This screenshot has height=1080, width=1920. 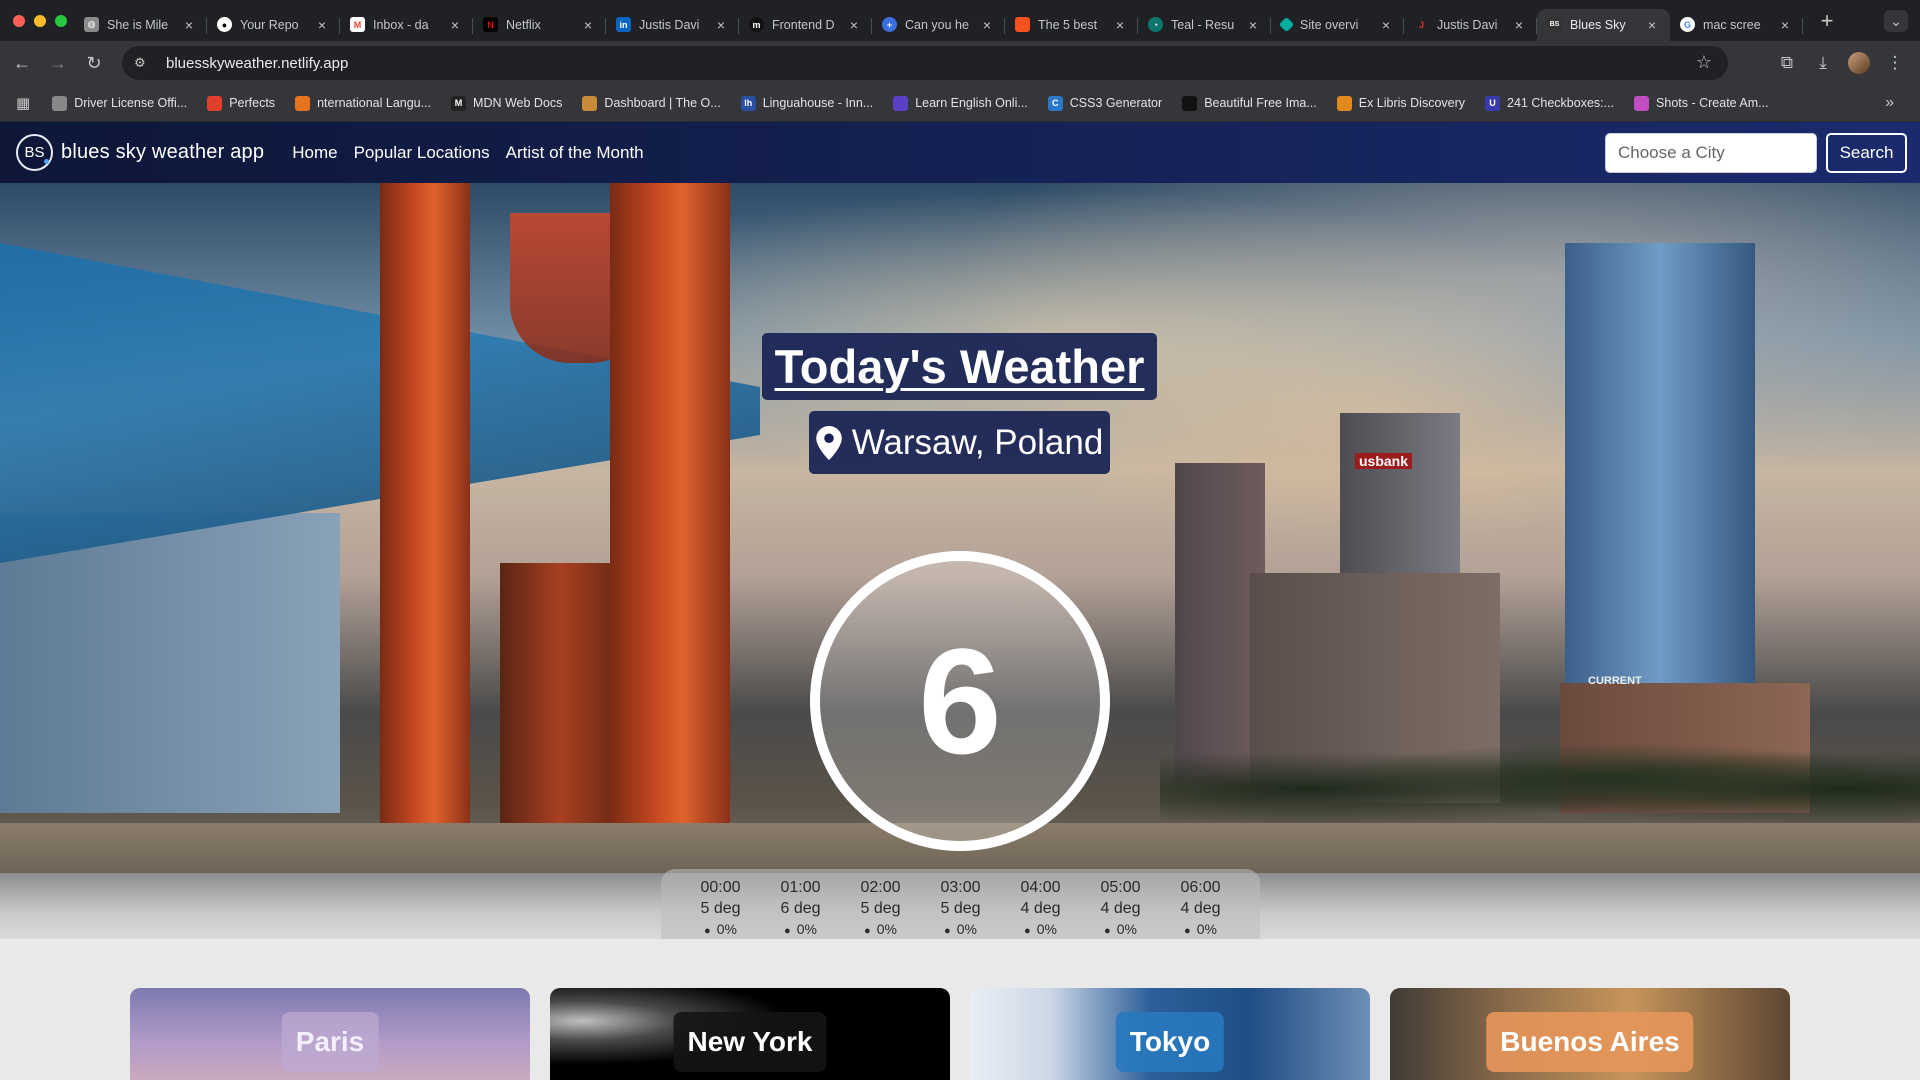 I want to click on city-cards-section: Paris New York Tokyo Buenos Aires, so click(x=960, y=1009).